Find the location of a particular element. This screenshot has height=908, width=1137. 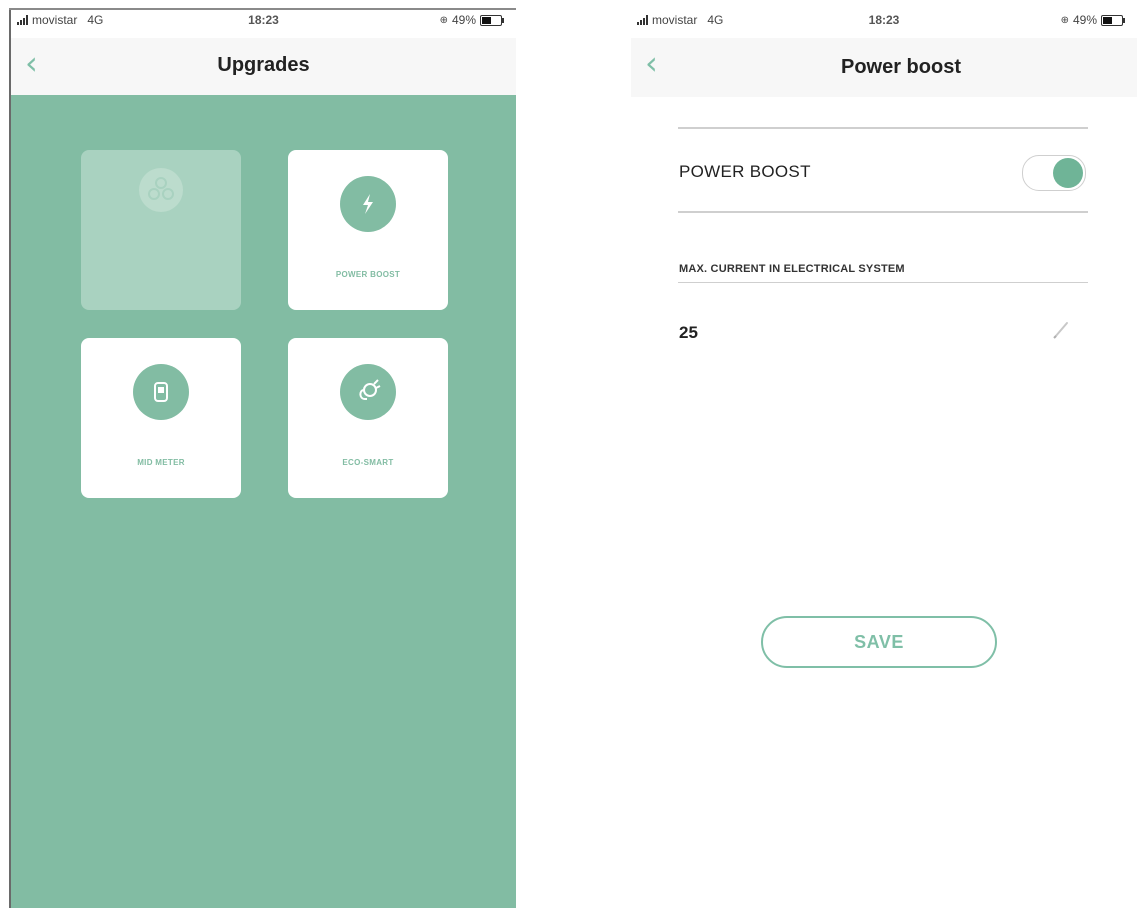

lightning-icon is located at coordinates (368, 204).